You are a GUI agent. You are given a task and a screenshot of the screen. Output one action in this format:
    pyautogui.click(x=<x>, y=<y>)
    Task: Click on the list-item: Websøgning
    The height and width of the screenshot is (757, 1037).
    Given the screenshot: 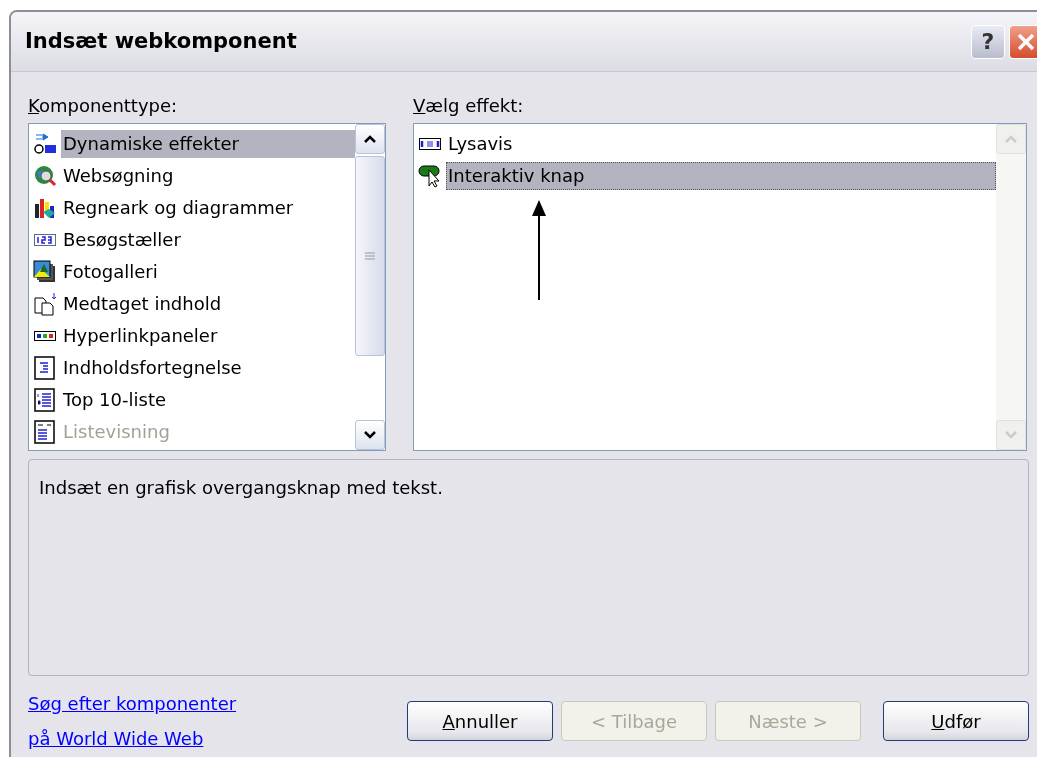 What is the action you would take?
    pyautogui.click(x=118, y=176)
    